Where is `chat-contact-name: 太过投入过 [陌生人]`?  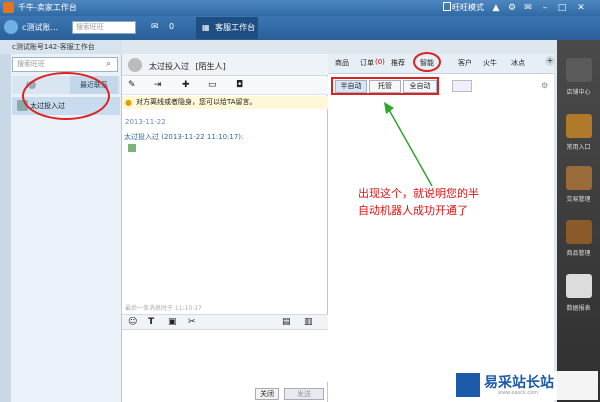 chat-contact-name: 太过投入过 [陌生人] is located at coordinates (187, 66).